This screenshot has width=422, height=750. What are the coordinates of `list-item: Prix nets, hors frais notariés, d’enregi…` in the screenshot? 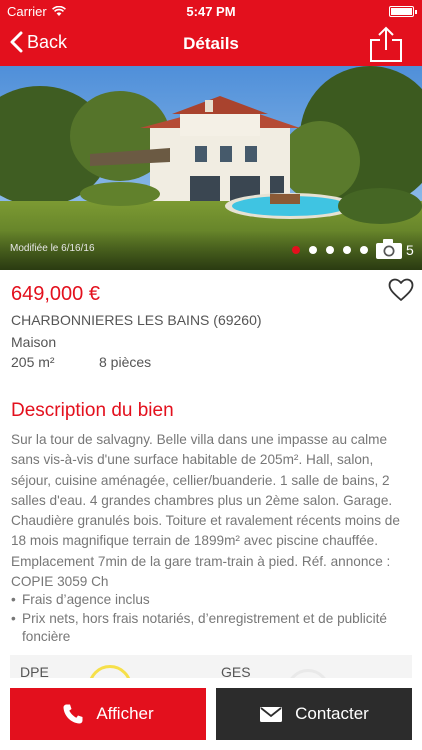 It's located at (212, 628).